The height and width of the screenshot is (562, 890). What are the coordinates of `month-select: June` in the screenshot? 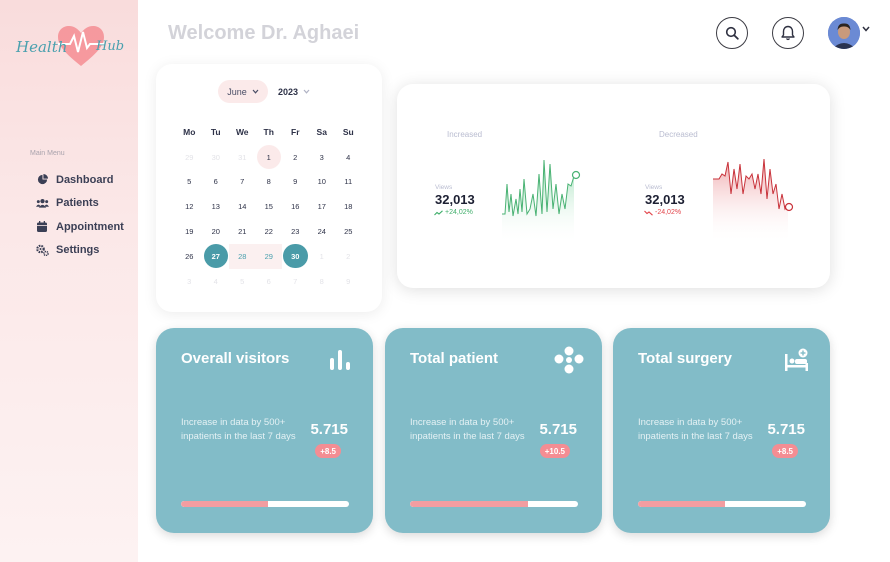 It's located at (243, 91).